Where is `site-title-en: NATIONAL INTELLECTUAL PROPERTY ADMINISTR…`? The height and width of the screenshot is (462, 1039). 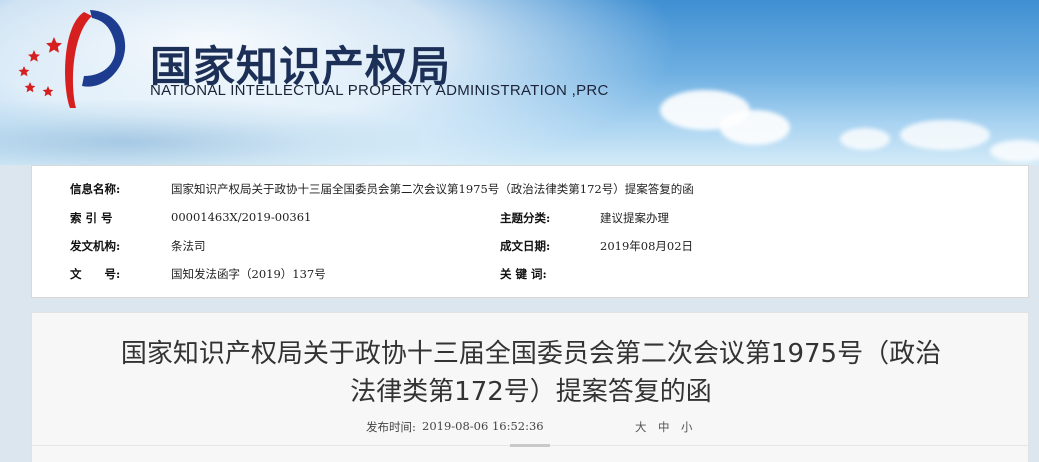 site-title-en: NATIONAL INTELLECTUAL PROPERTY ADMINISTR… is located at coordinates (379, 90).